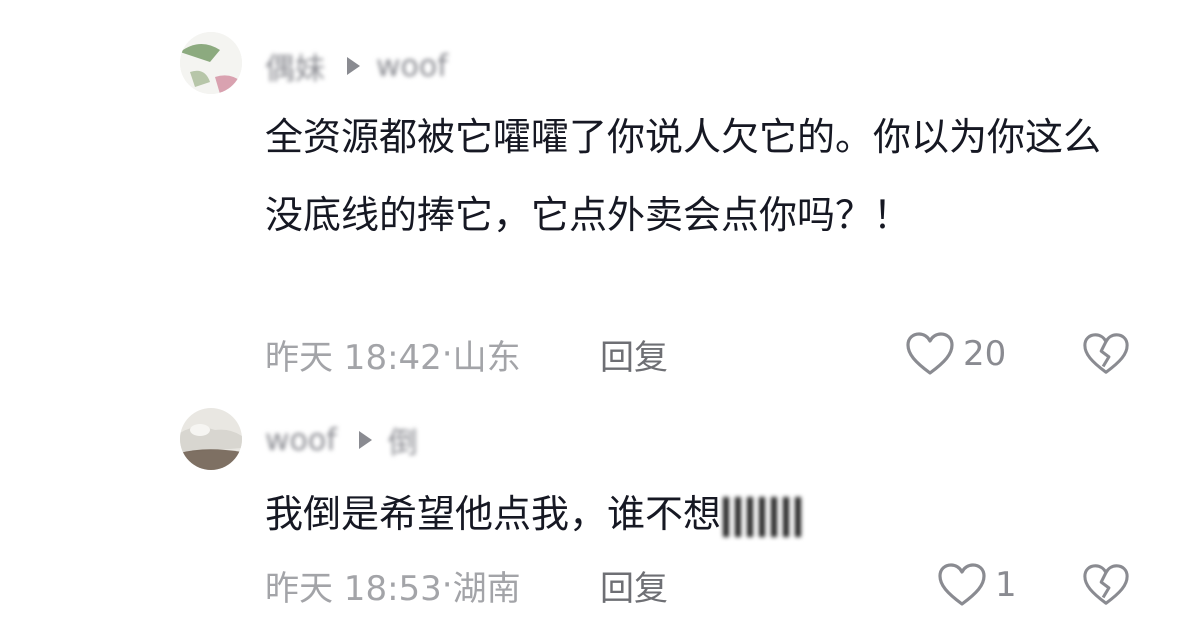 This screenshot has width=1179, height=637. What do you see at coordinates (486, 357) in the screenshot?
I see `comment-location: 山东` at bounding box center [486, 357].